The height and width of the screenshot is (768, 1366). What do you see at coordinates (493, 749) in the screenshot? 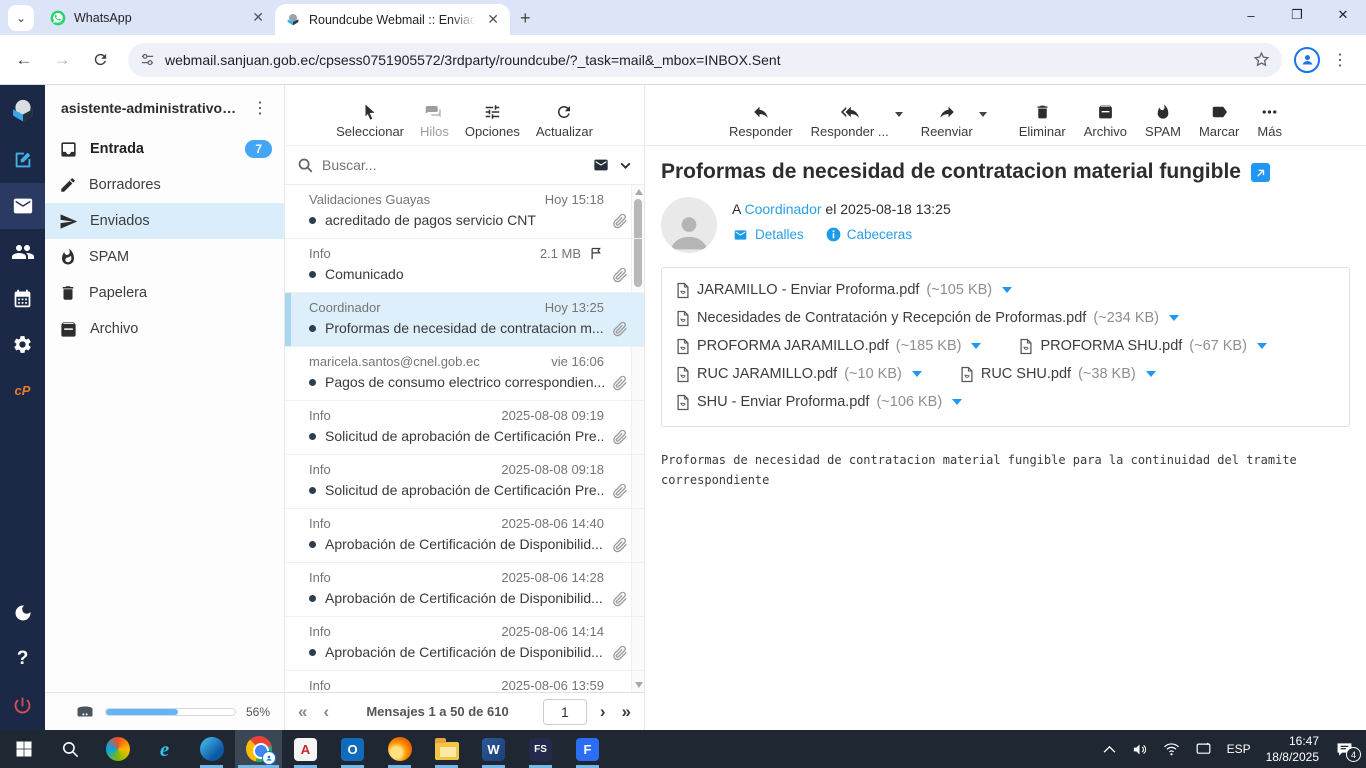
I see `taskbar-word-button: W` at bounding box center [493, 749].